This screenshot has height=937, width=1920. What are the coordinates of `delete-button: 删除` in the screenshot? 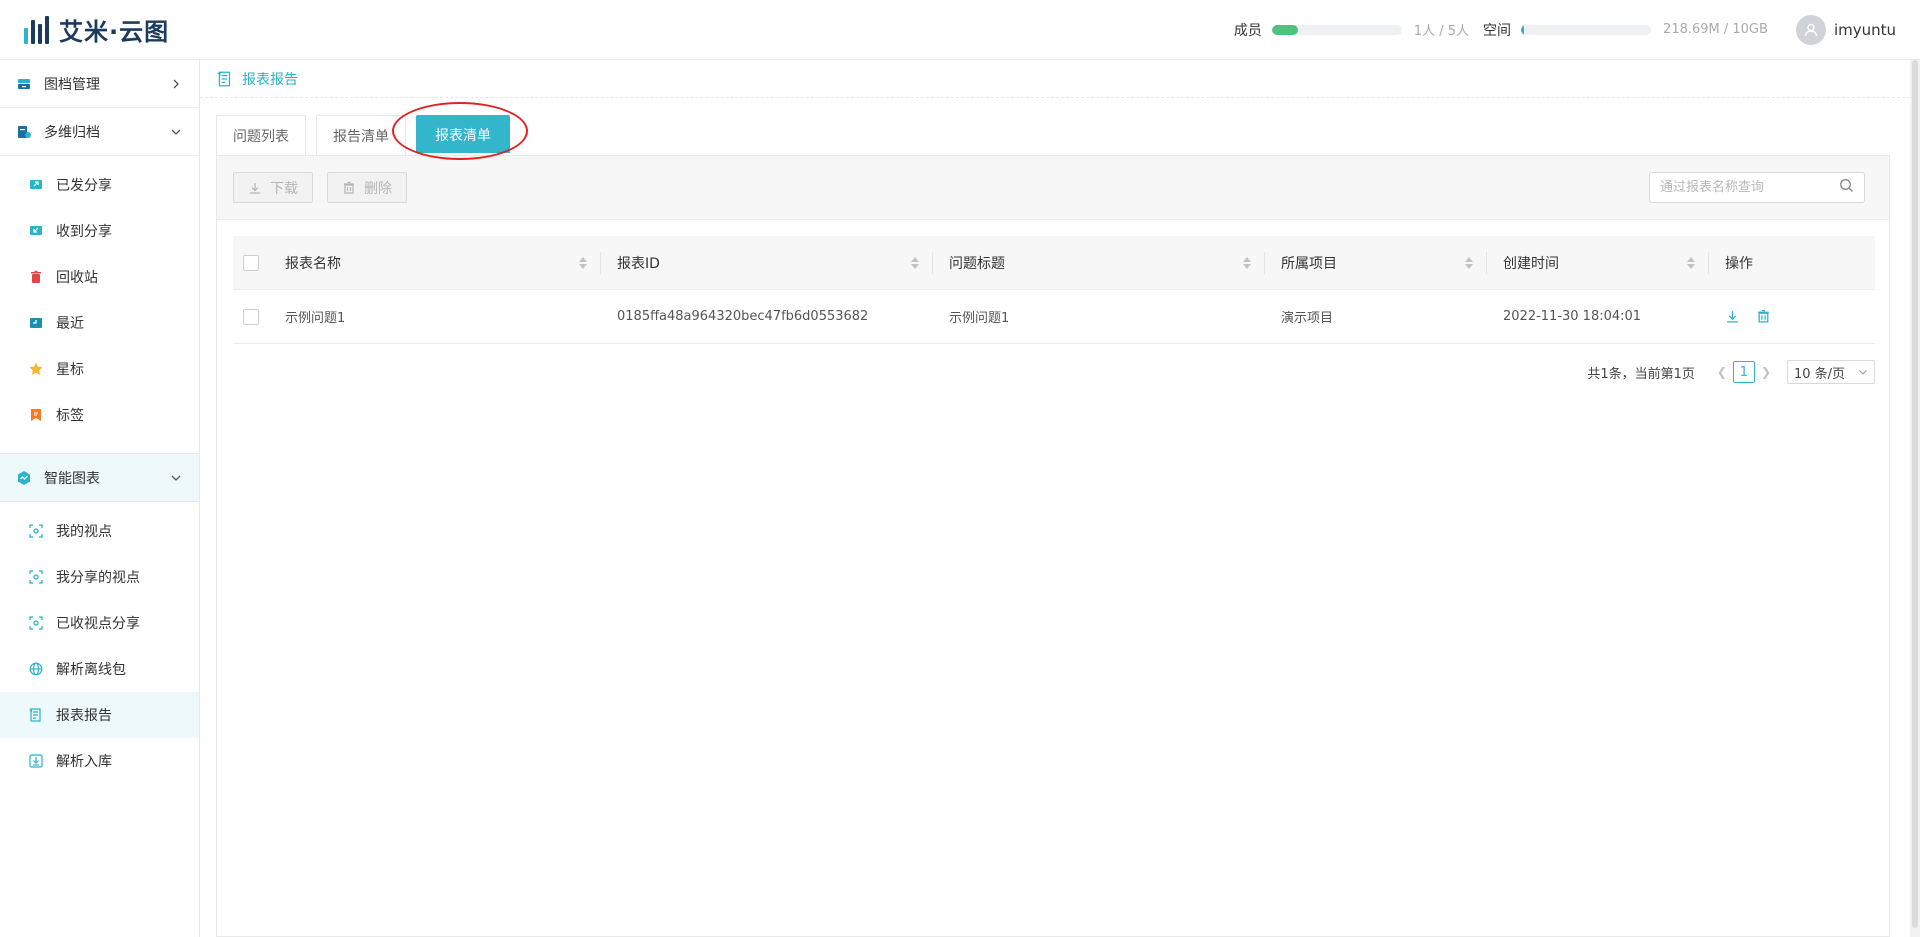 It's located at (367, 187).